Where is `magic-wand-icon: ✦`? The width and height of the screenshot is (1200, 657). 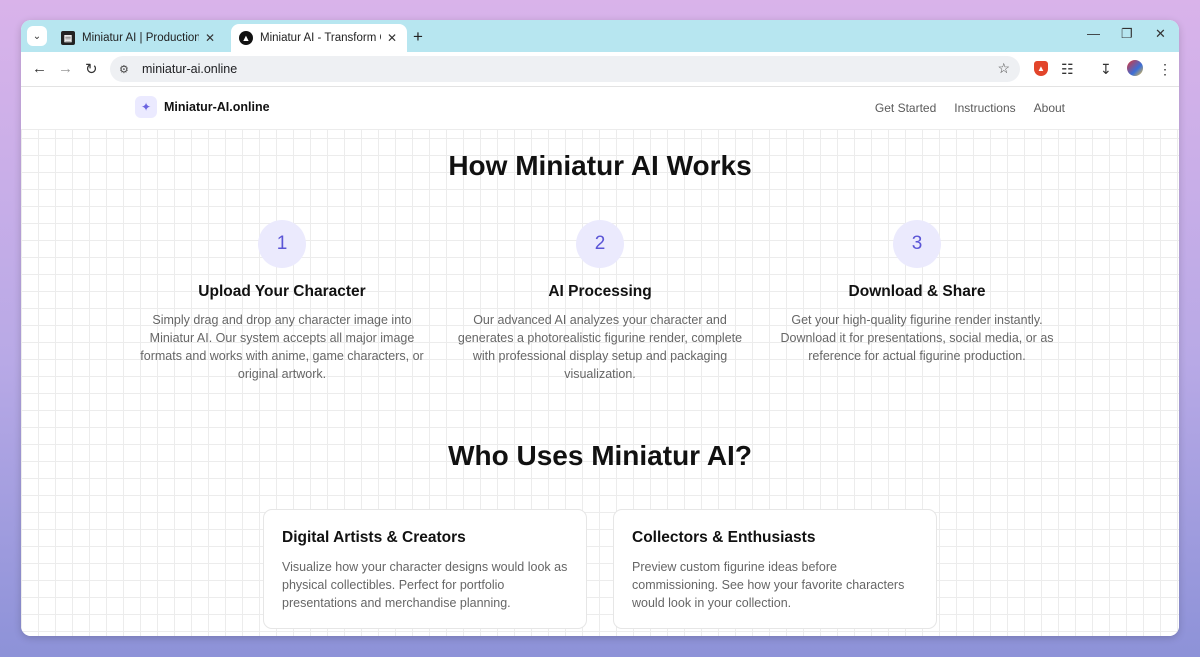
magic-wand-icon: ✦ is located at coordinates (146, 107).